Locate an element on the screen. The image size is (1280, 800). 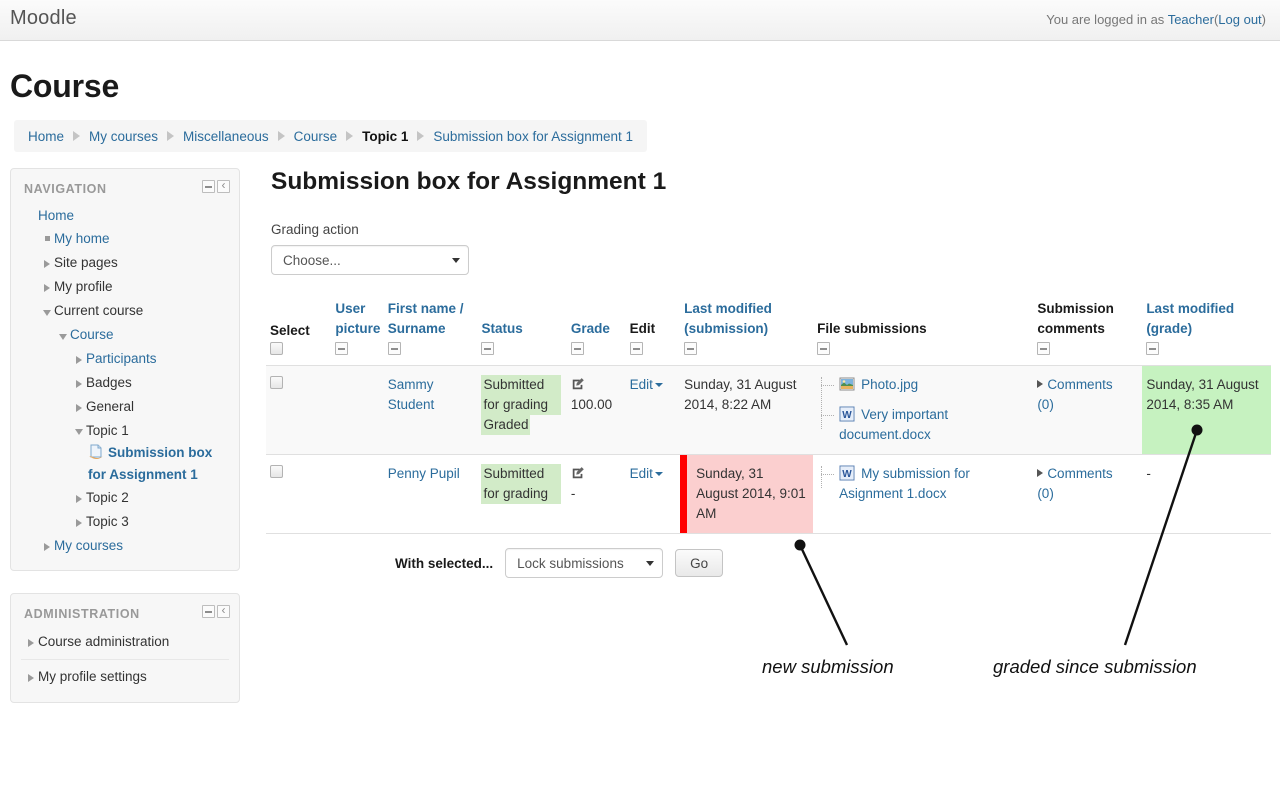
sidebar-item-course: Course is located at coordinates (125, 335).